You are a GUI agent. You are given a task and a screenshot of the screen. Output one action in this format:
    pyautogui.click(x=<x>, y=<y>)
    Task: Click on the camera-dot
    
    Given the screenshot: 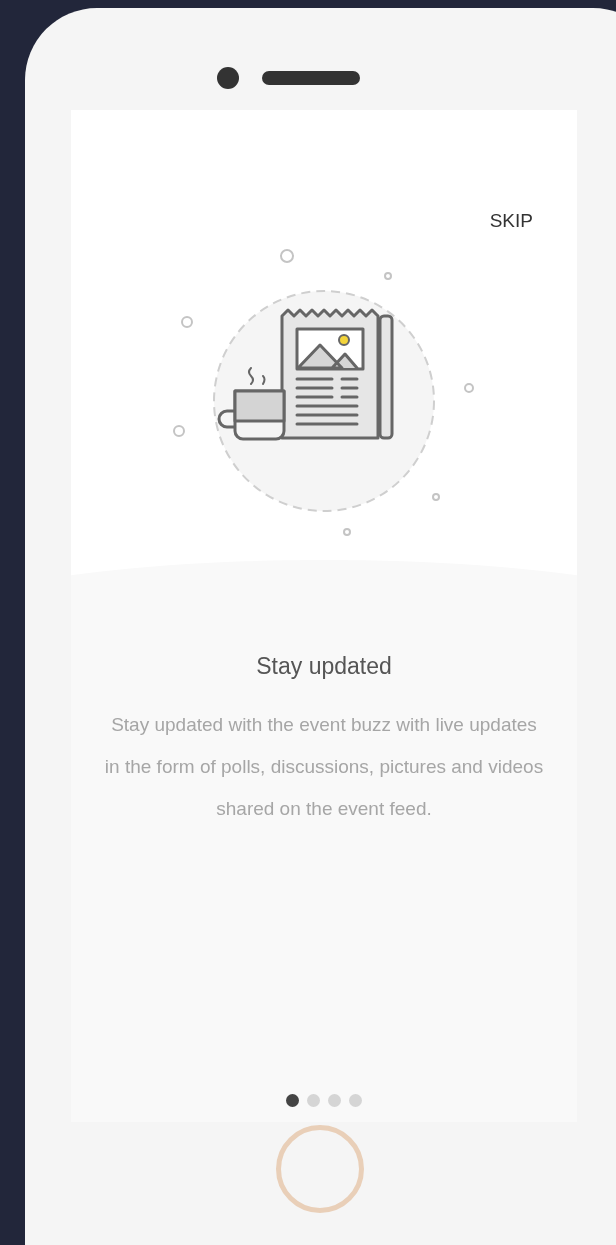 What is the action you would take?
    pyautogui.click(x=228, y=78)
    